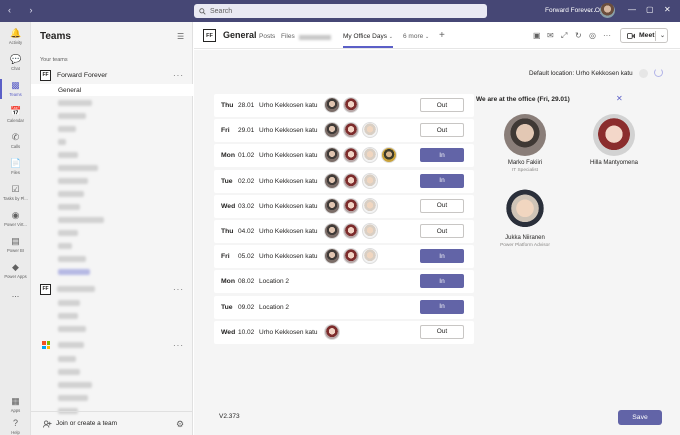  Describe the element at coordinates (581, 73) in the screenshot. I see `default-location: Default location: Urho Kekkosen katu` at that location.